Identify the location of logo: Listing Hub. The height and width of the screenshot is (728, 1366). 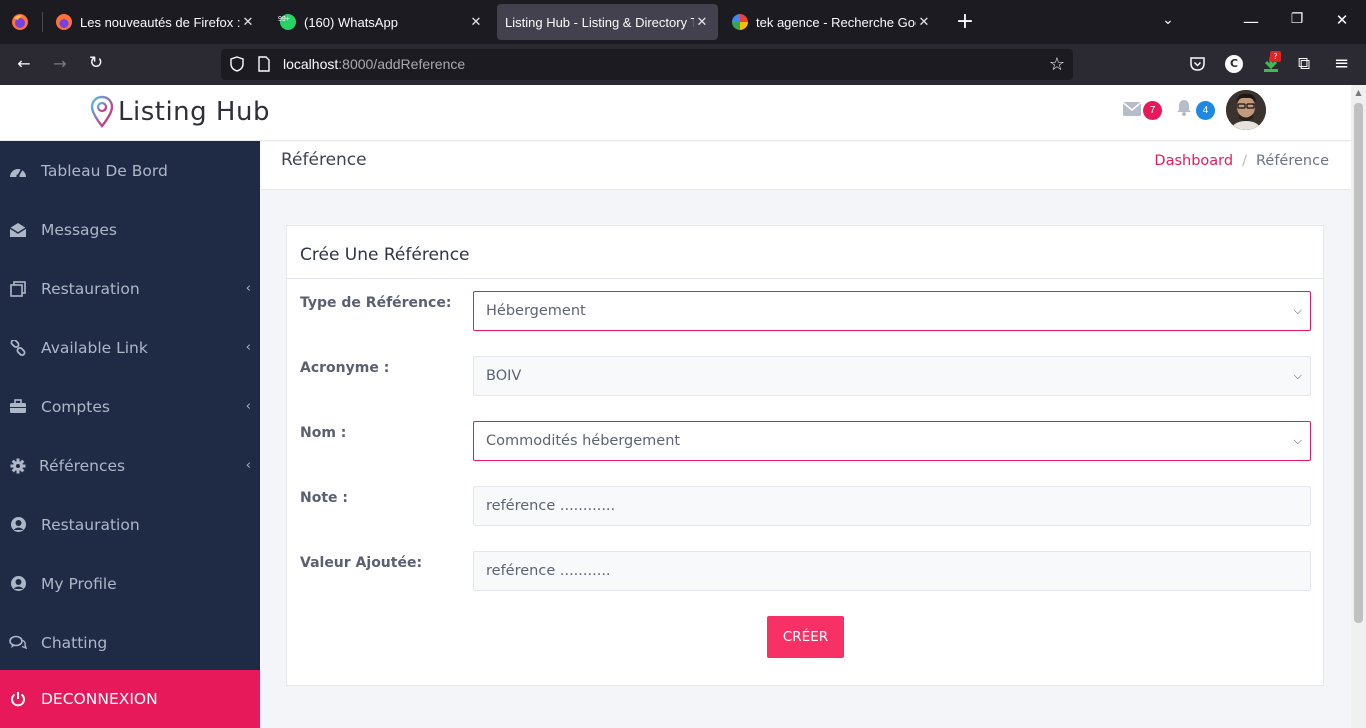
(180, 112).